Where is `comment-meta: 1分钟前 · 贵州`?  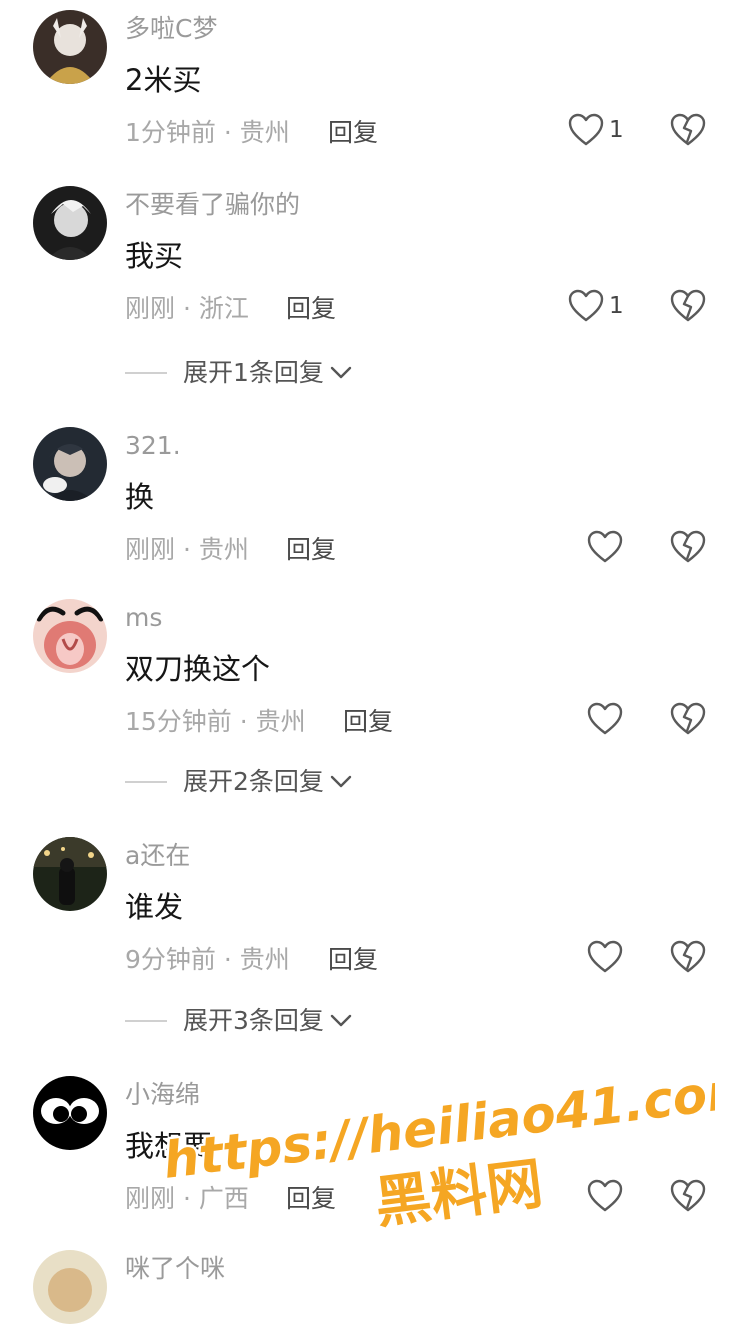 comment-meta: 1分钟前 · 贵州 is located at coordinates (207, 132).